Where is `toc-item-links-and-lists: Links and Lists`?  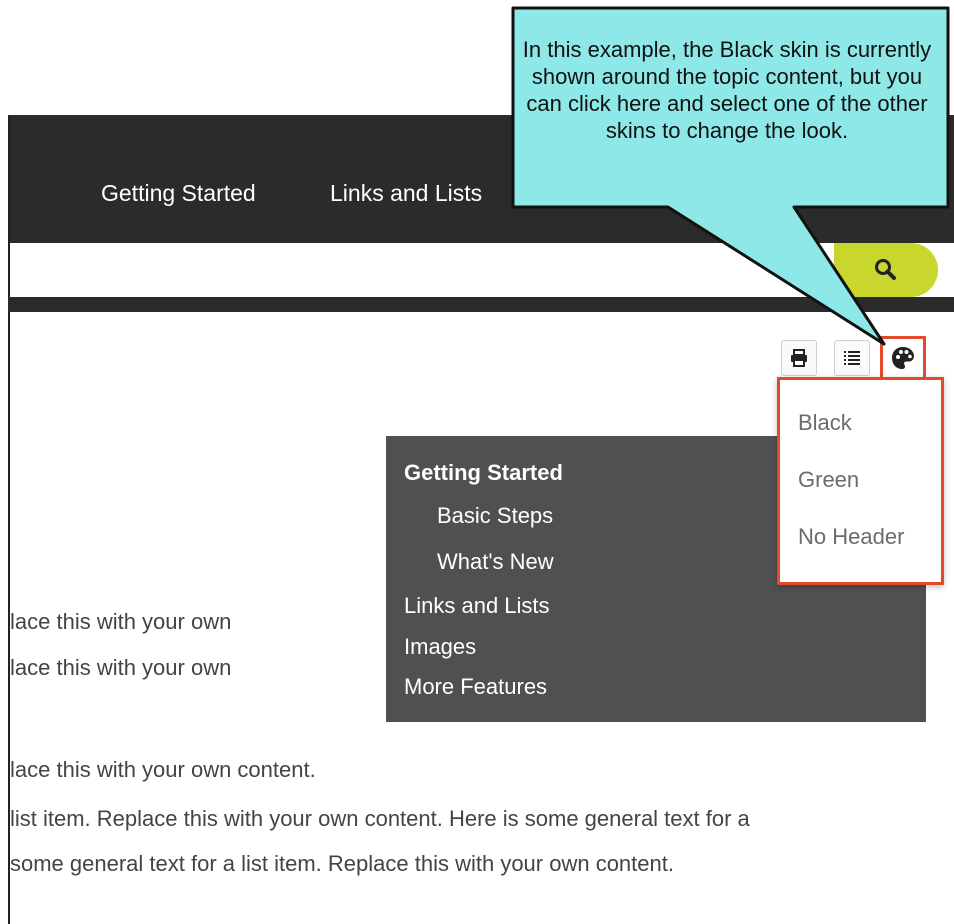
toc-item-links-and-lists: Links and Lists is located at coordinates (477, 606).